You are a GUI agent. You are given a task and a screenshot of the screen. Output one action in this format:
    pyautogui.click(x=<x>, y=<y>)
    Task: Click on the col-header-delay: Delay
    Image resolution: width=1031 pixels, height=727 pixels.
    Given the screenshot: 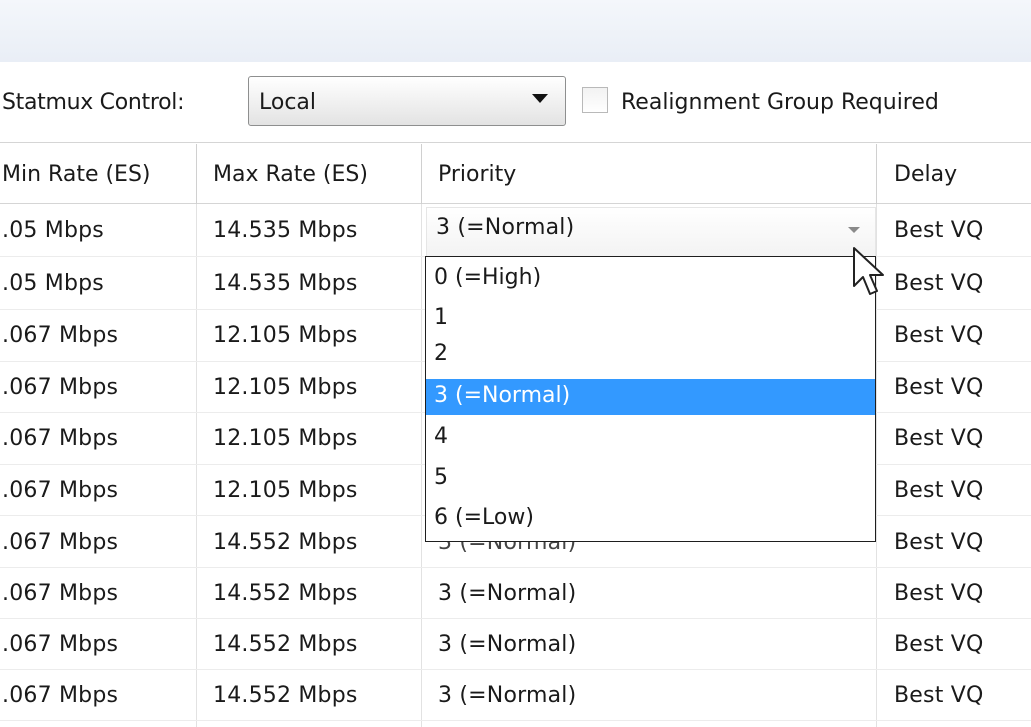 What is the action you would take?
    pyautogui.click(x=925, y=174)
    